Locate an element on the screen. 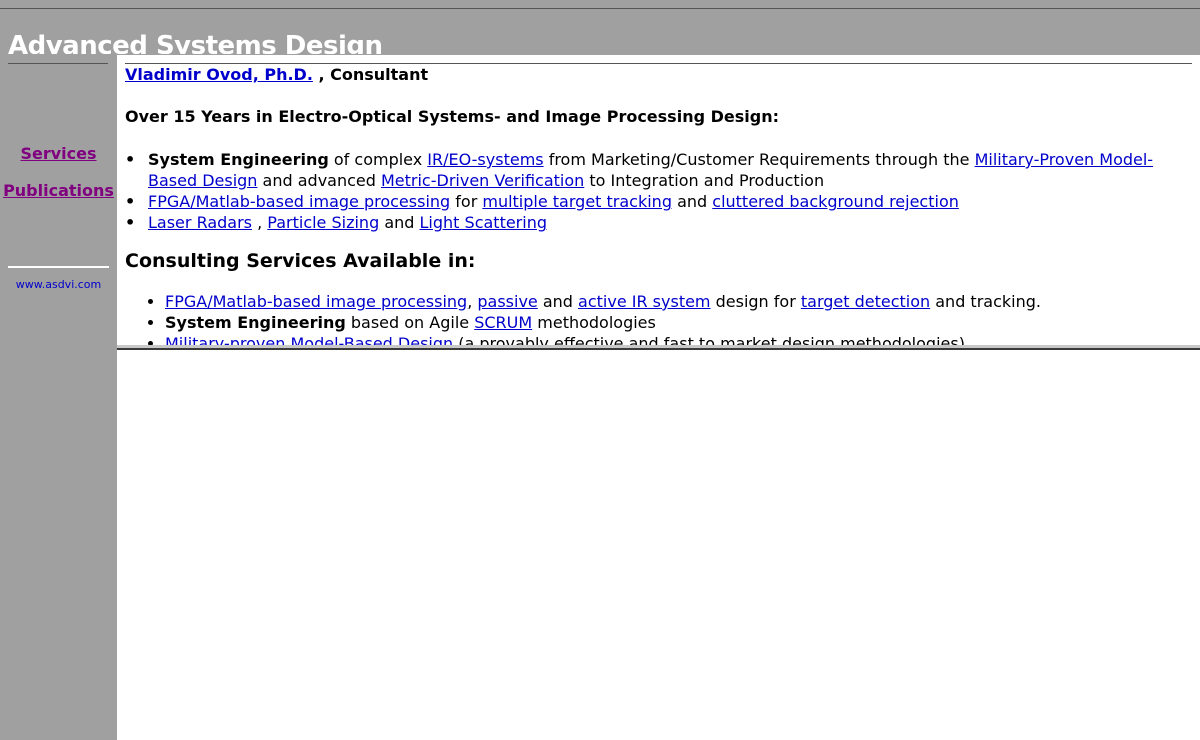 The width and height of the screenshot is (1200, 740). author-link: Vladimir Ovod, Ph.D. is located at coordinates (219, 74).